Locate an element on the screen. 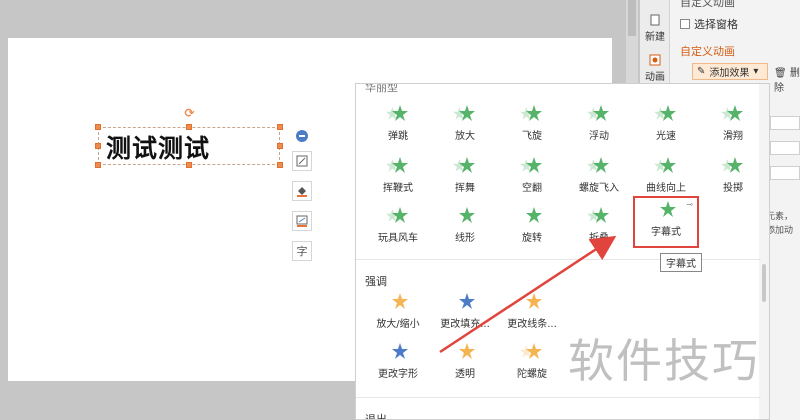  effect-option: 弹跳 is located at coordinates (398, 128).